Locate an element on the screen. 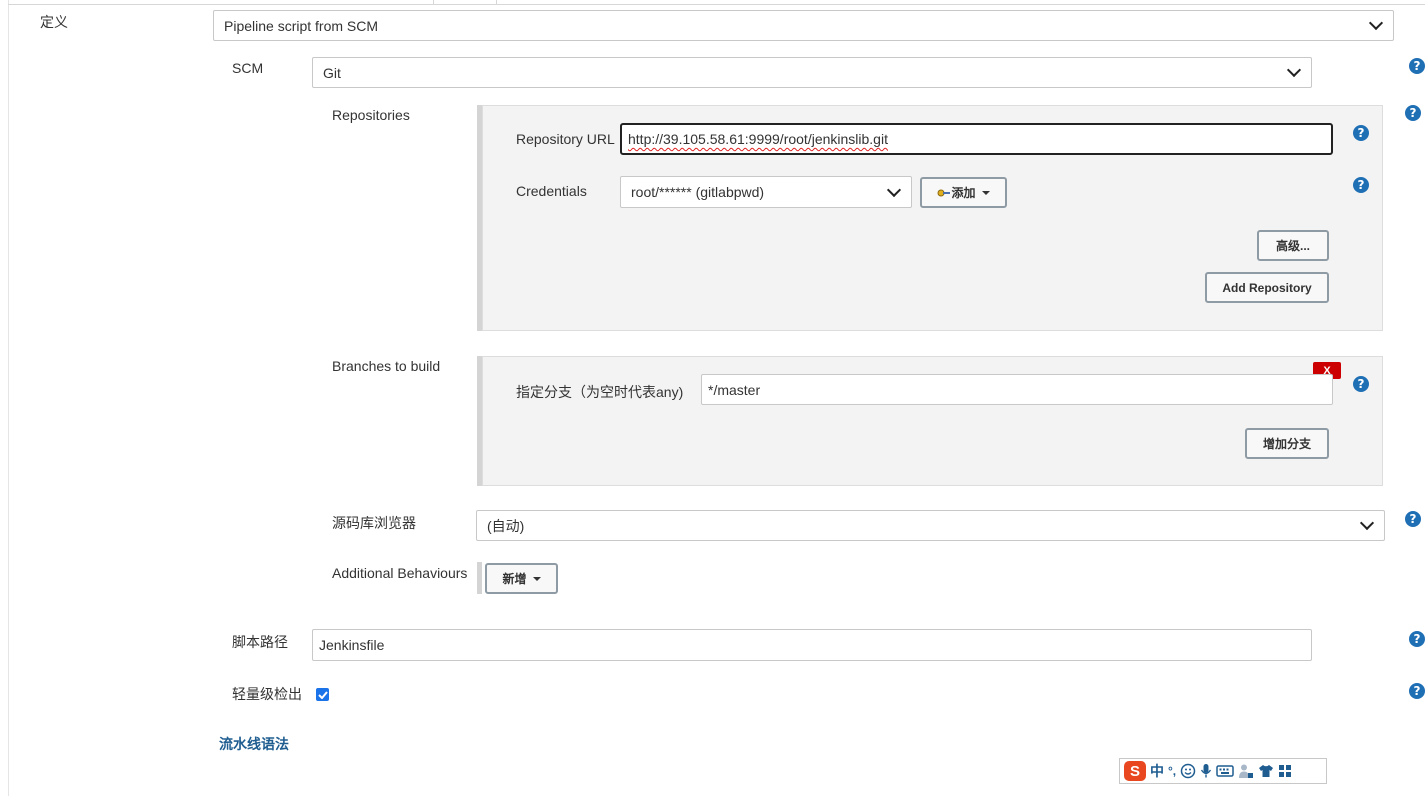 Image resolution: width=1425 pixels, height=796 pixels. definition-value: Pipeline script from SCM is located at coordinates (301, 25).